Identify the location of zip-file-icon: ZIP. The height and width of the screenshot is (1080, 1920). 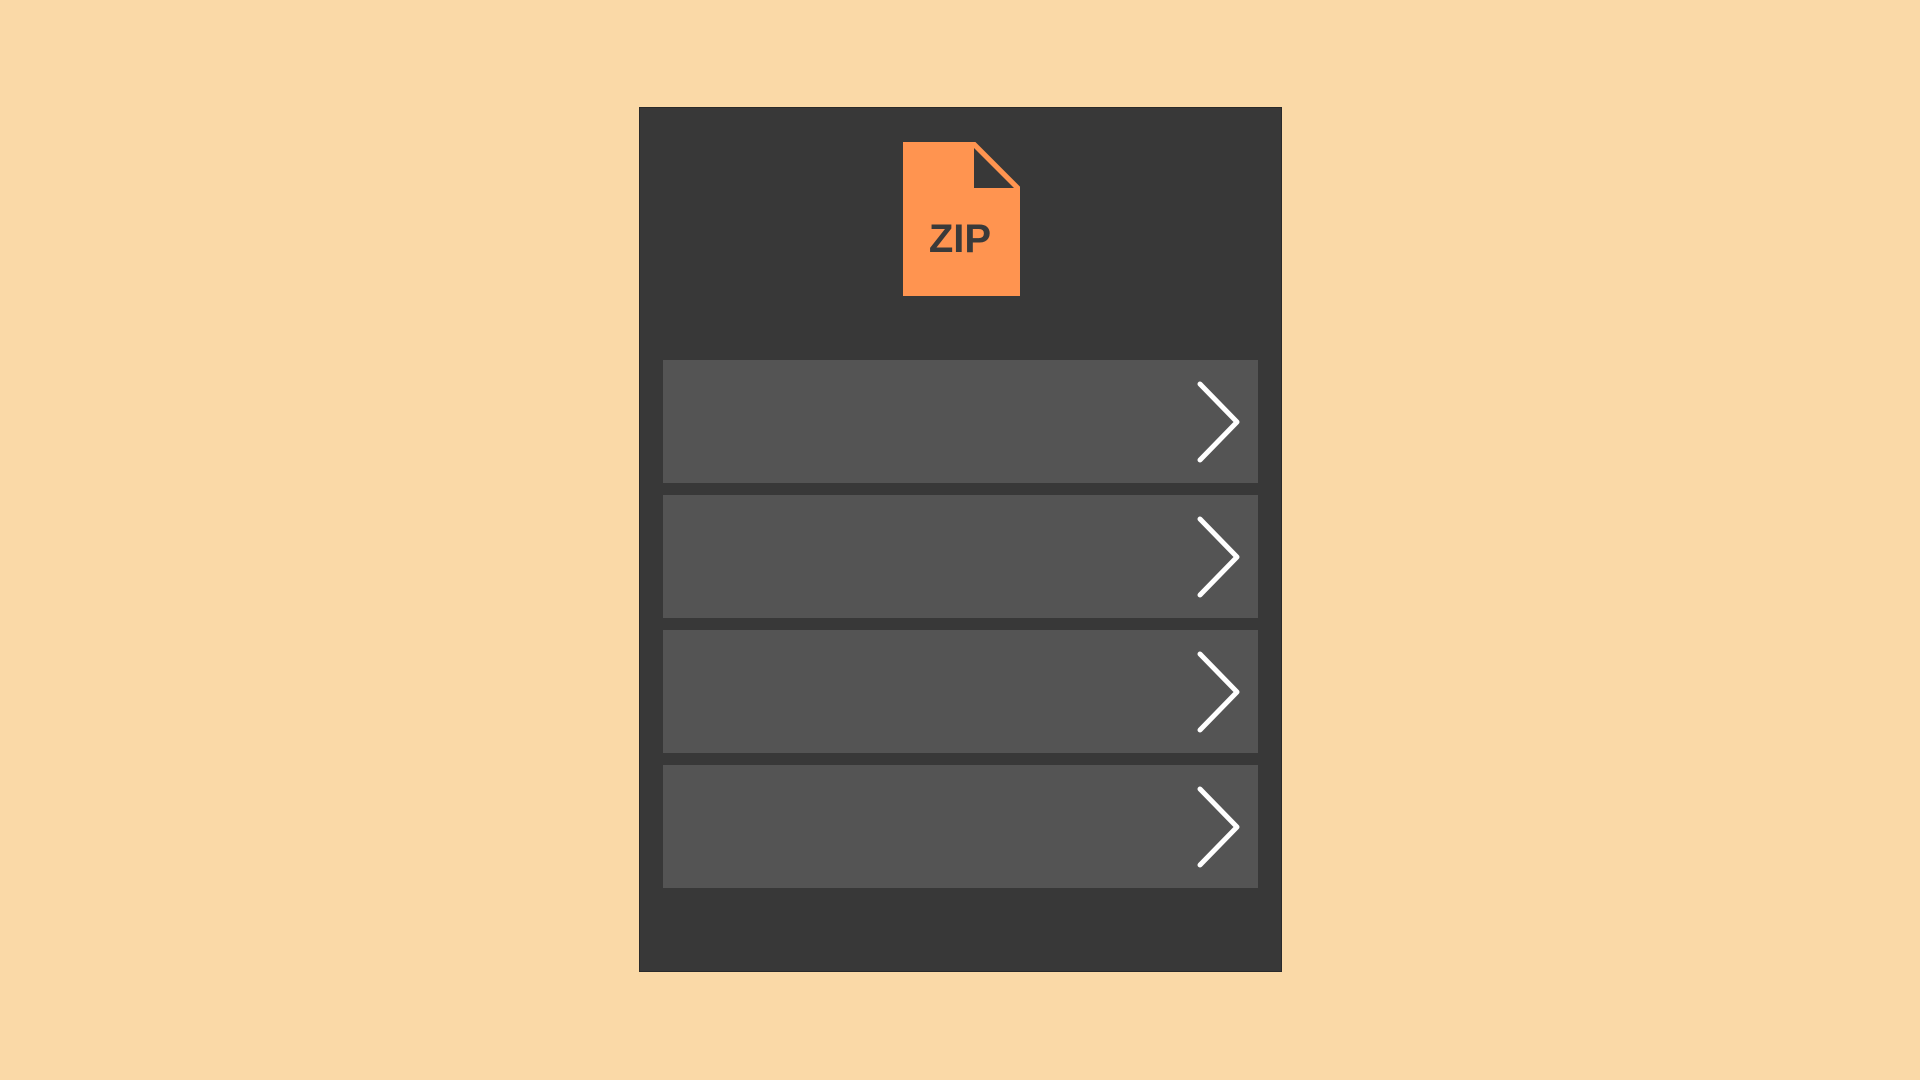
(961, 219).